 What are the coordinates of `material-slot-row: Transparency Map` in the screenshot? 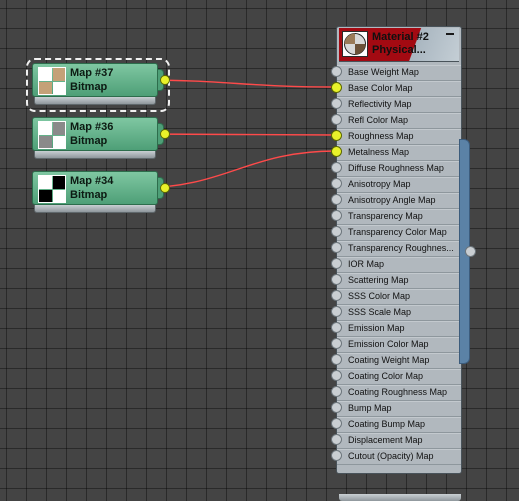 It's located at (399, 217).